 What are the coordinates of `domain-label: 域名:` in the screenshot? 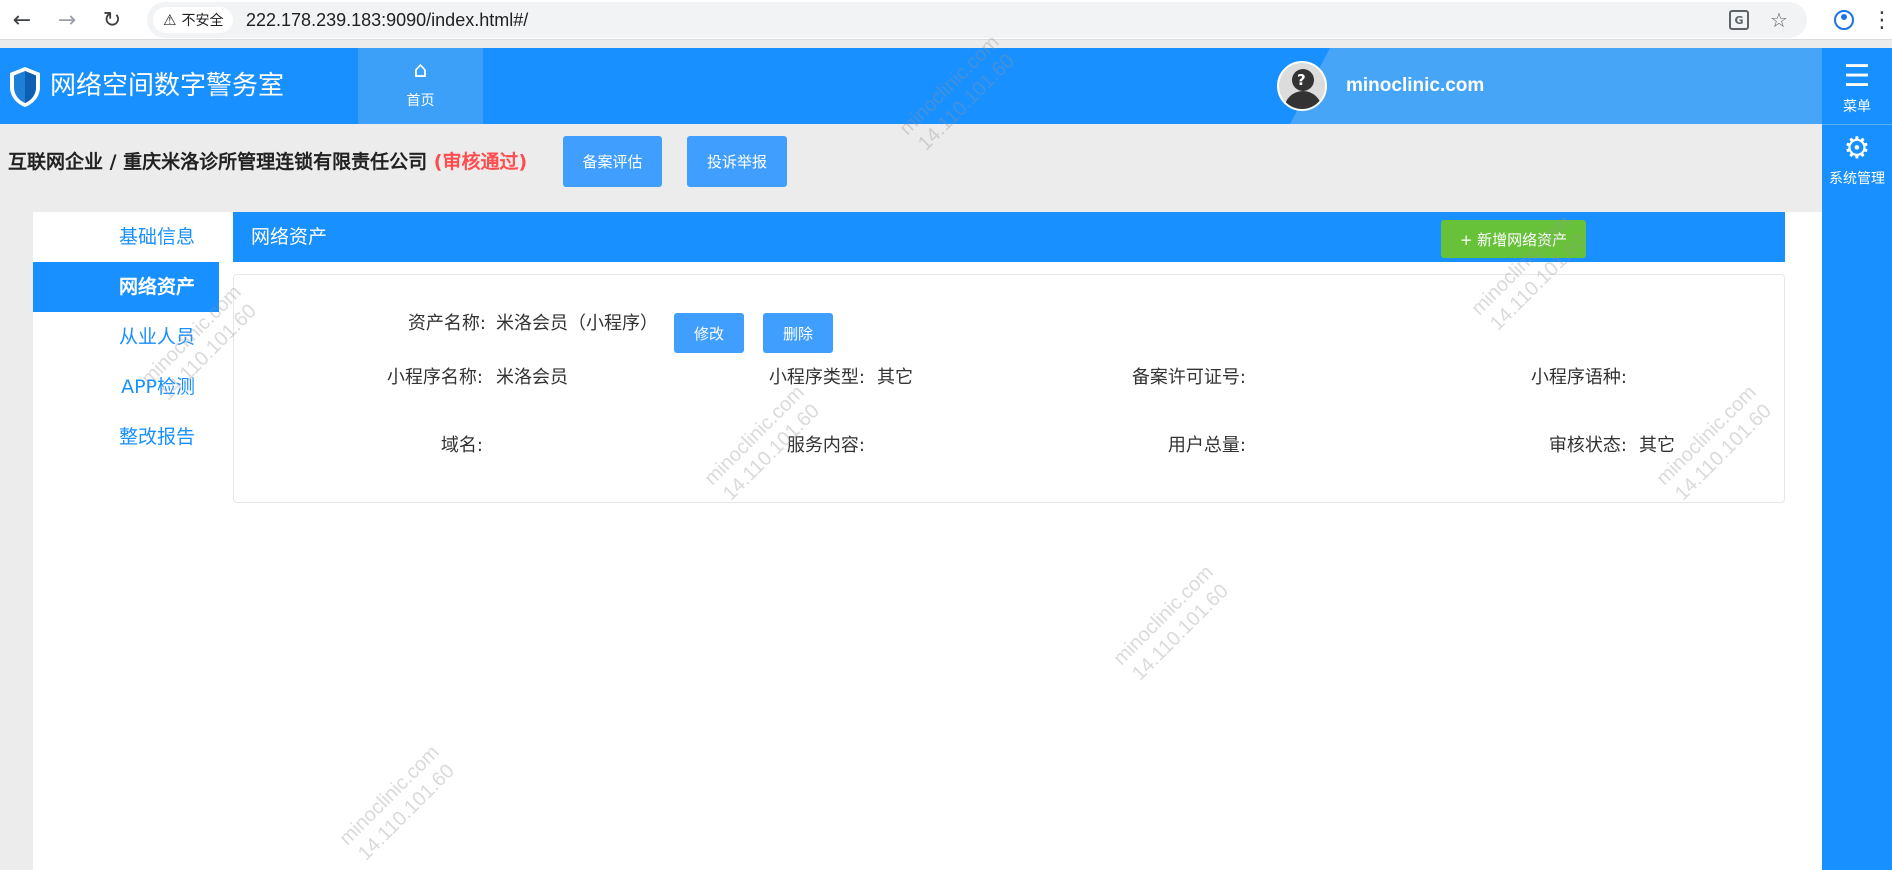 It's located at (461, 445).